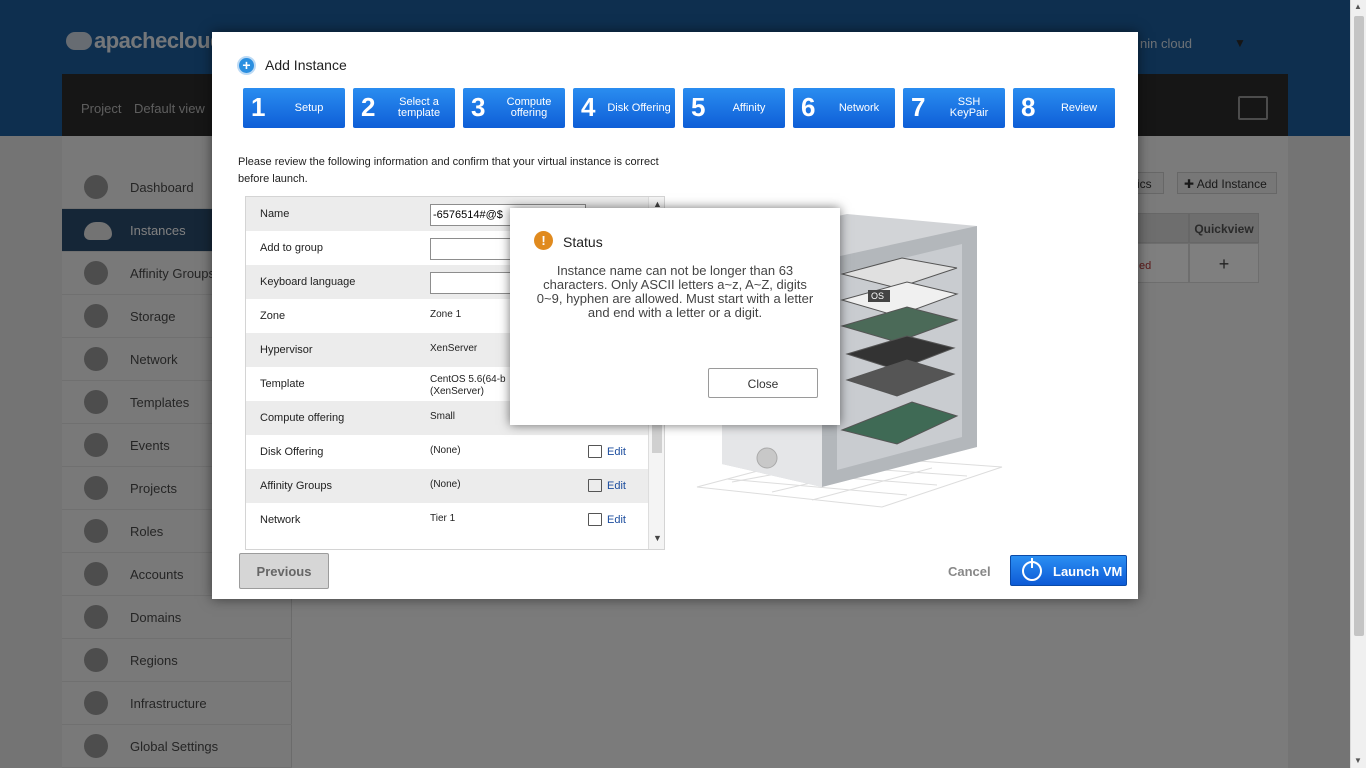 Image resolution: width=1366 pixels, height=768 pixels. I want to click on step-network: 6 Network, so click(844, 108).